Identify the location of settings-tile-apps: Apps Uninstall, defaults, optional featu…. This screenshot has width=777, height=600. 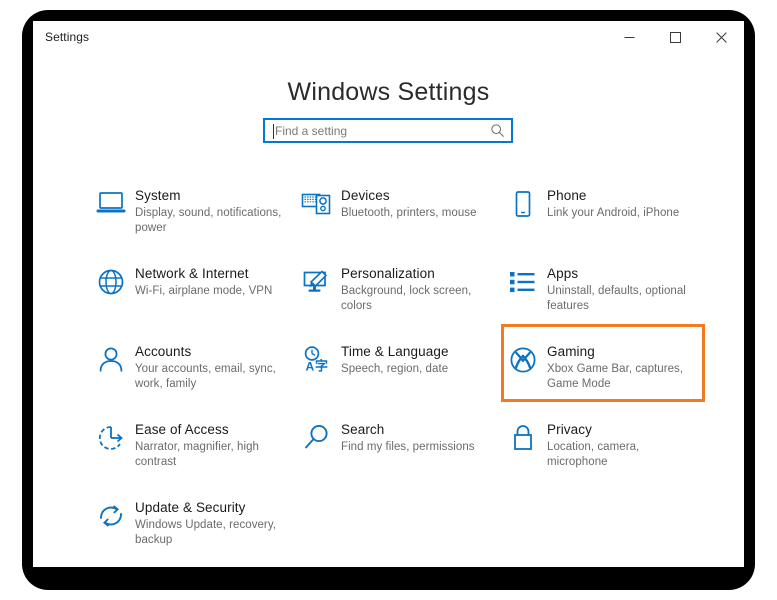
(604, 296).